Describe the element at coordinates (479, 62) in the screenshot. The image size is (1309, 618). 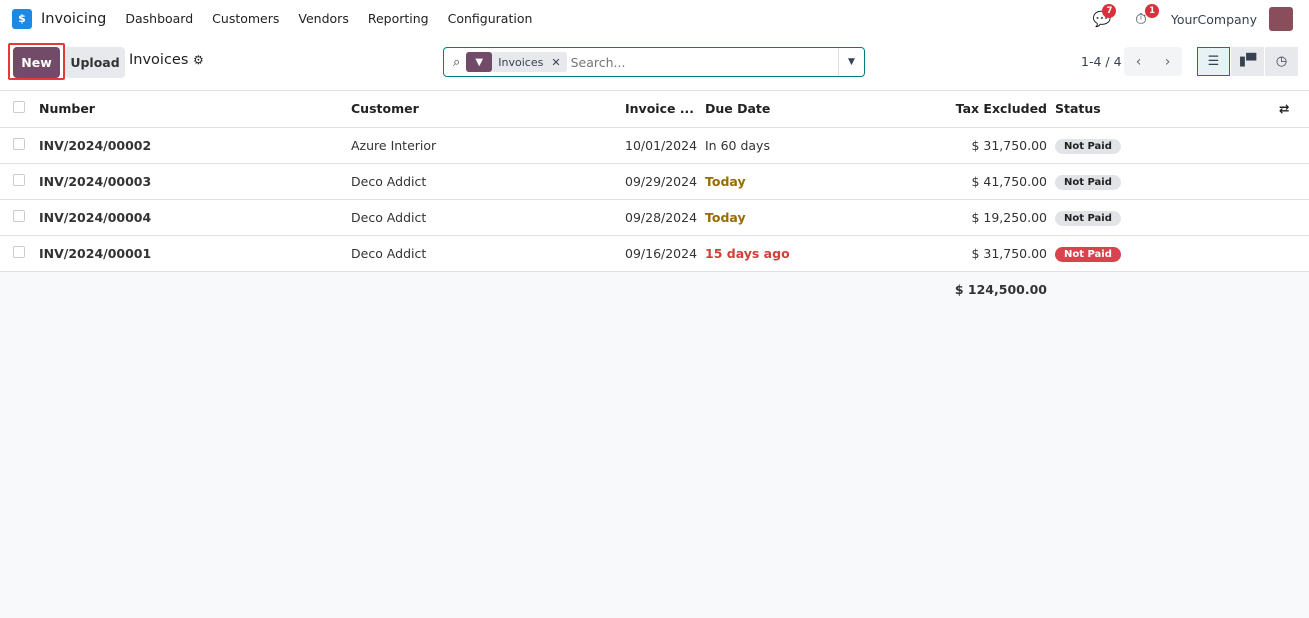
I see `filter-icon: ▼` at that location.